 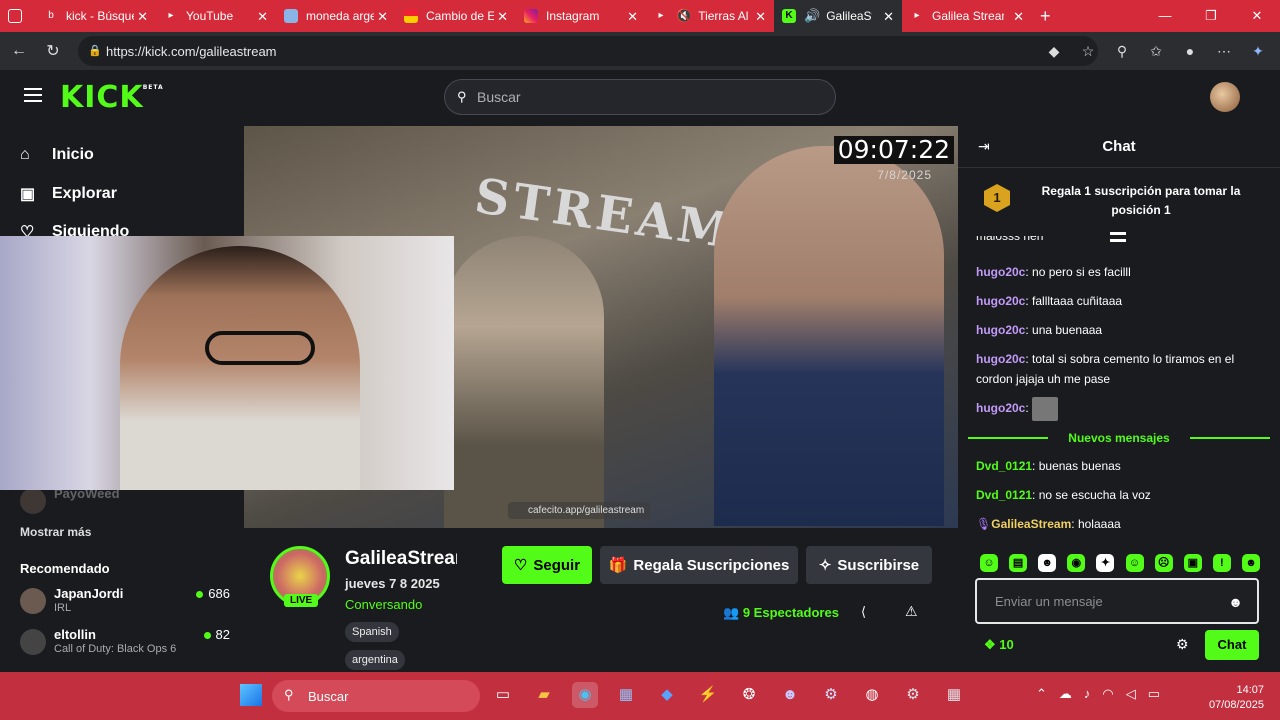 What do you see at coordinates (19, 51) in the screenshot?
I see `back-arrow-icon: ←` at bounding box center [19, 51].